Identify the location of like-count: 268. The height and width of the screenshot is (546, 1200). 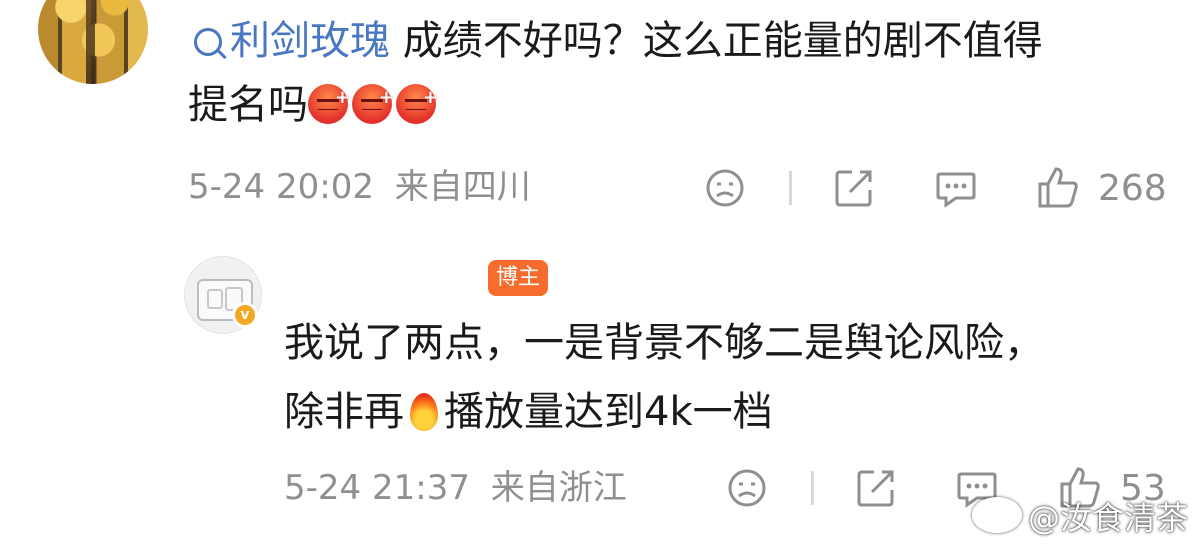
(1132, 188).